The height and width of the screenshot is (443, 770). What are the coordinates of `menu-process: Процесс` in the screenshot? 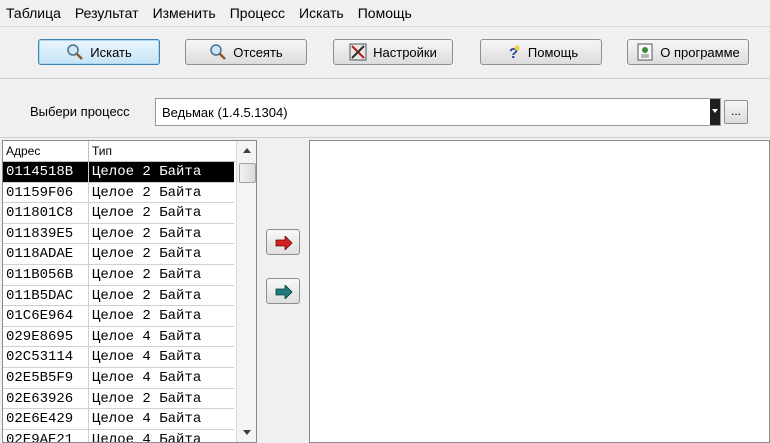 It's located at (256, 13).